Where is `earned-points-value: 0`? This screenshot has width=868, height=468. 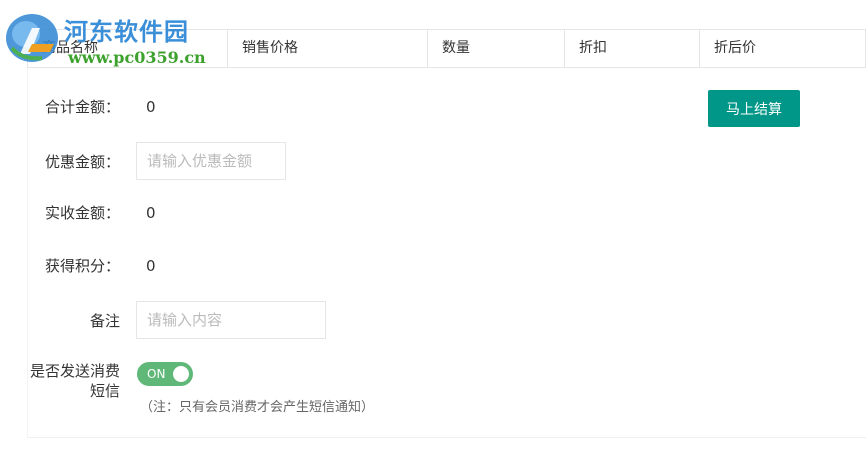
earned-points-value: 0 is located at coordinates (151, 265).